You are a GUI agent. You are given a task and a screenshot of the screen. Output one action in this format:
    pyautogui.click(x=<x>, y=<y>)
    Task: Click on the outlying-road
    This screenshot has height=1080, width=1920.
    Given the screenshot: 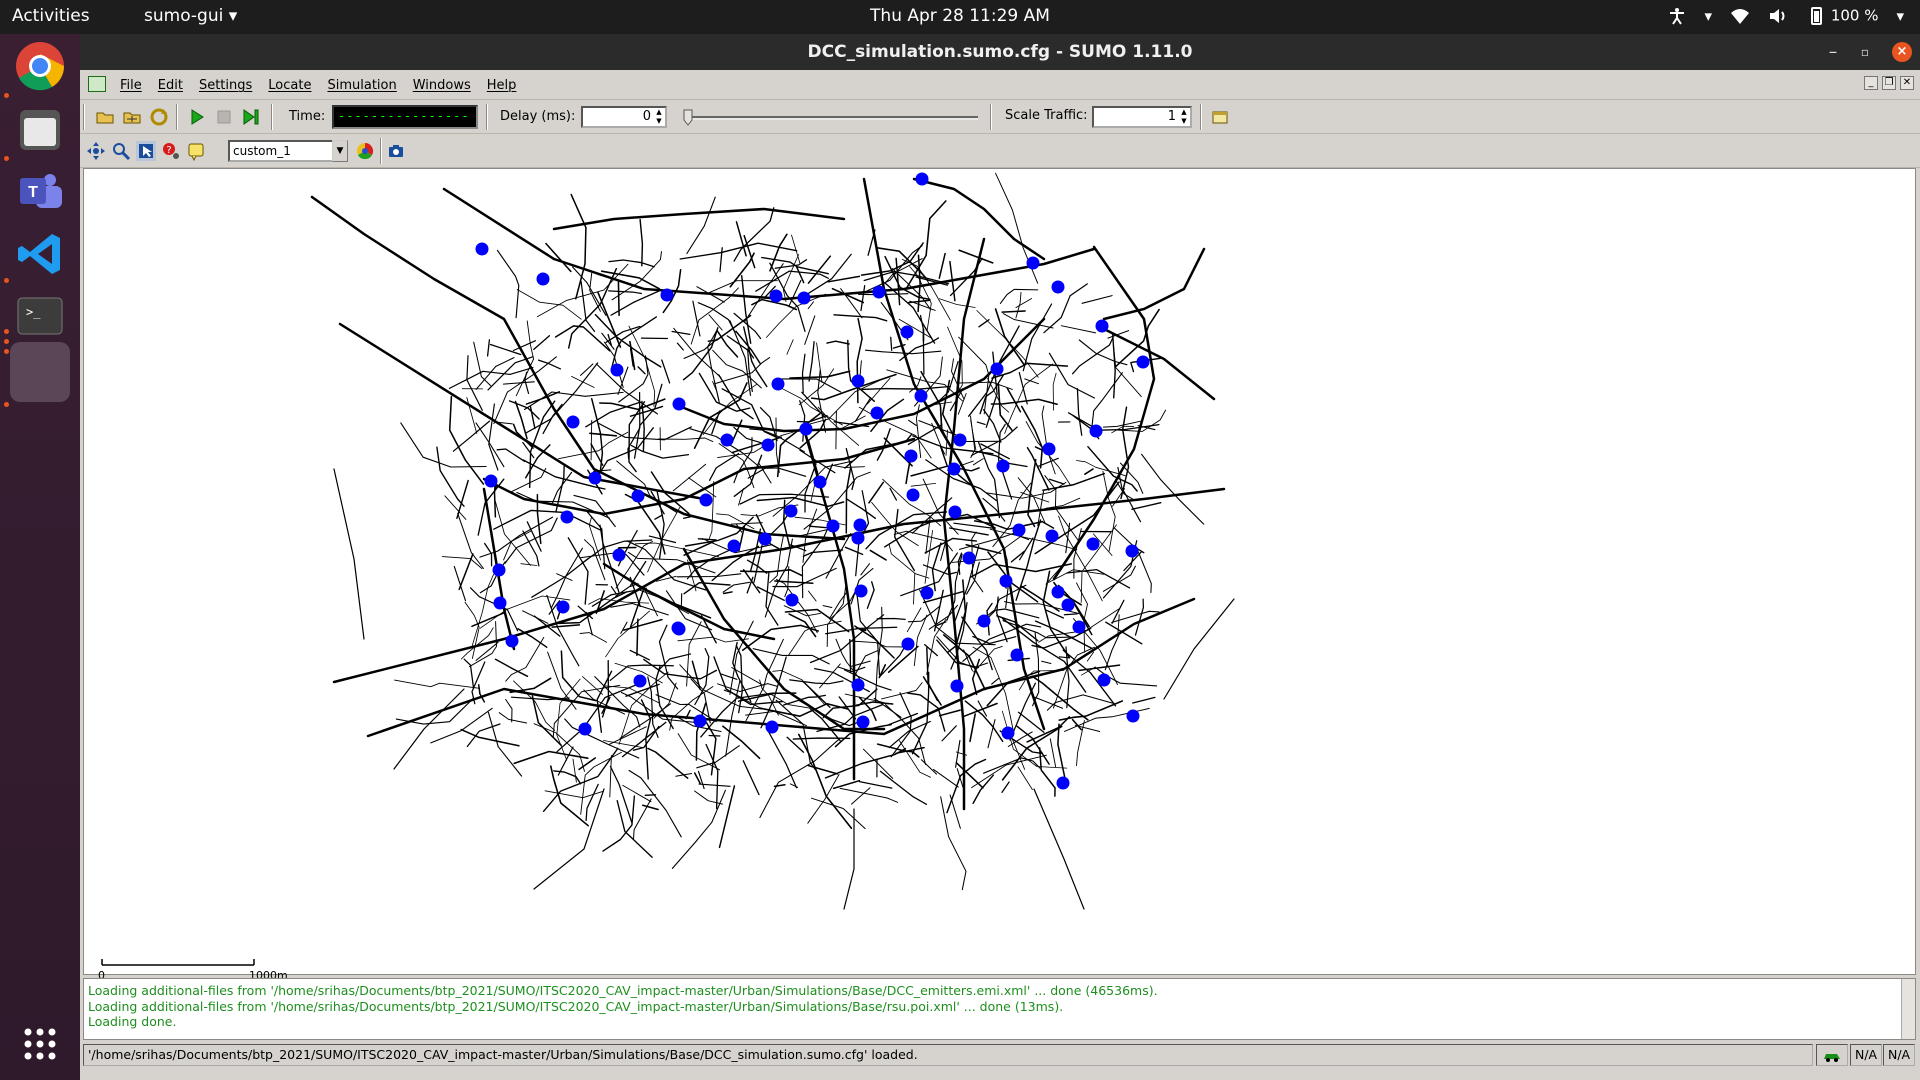 What is the action you would take?
    pyautogui.click(x=1199, y=649)
    